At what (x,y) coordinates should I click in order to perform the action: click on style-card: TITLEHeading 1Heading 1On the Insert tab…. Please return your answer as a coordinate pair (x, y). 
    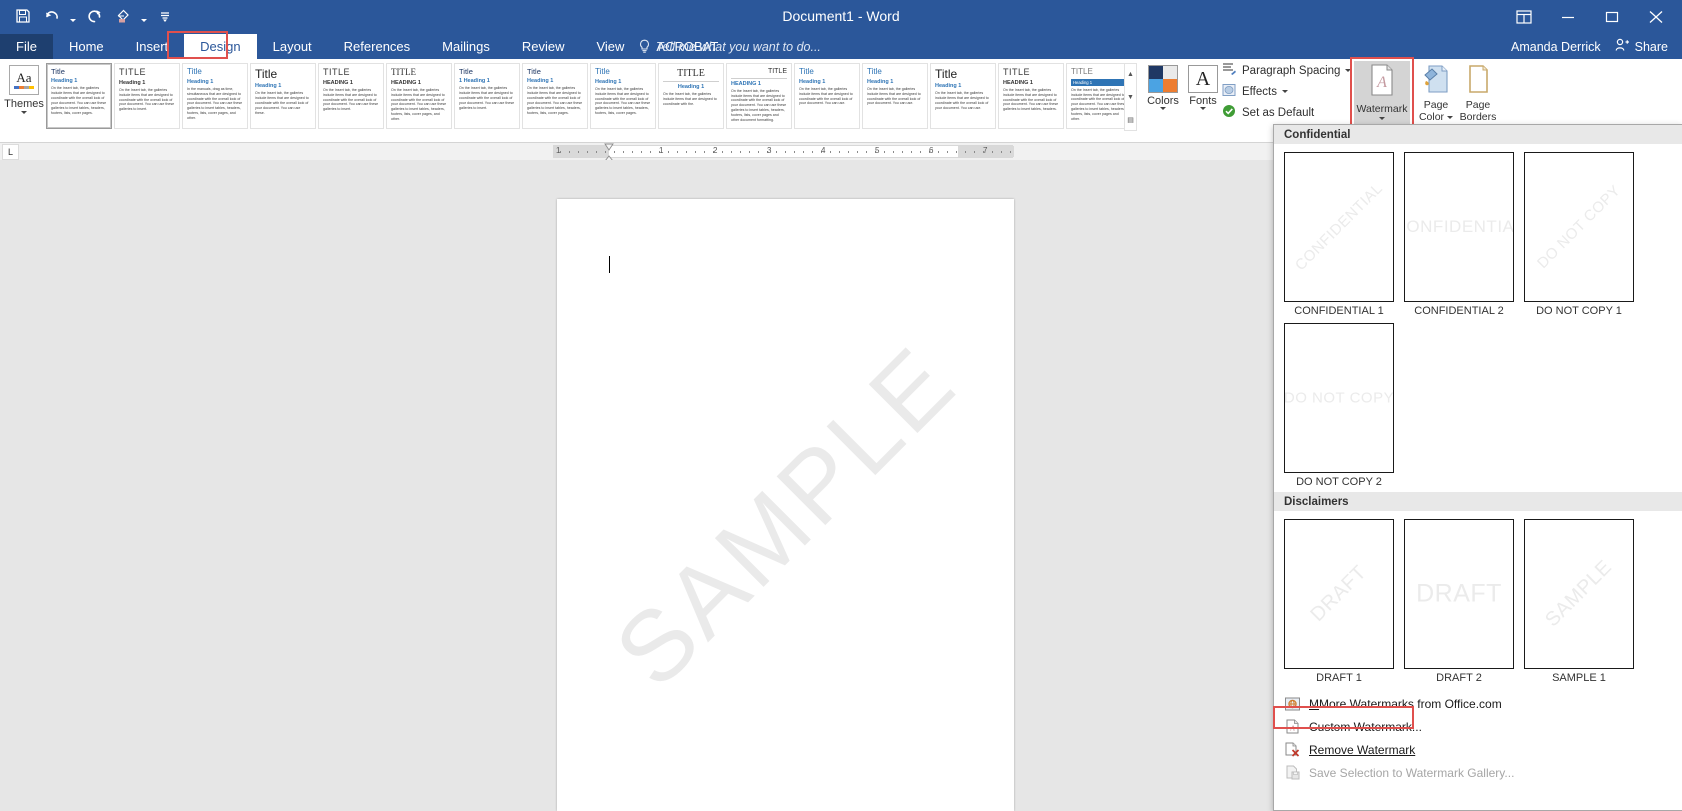
    Looking at the image, I should click on (1095, 96).